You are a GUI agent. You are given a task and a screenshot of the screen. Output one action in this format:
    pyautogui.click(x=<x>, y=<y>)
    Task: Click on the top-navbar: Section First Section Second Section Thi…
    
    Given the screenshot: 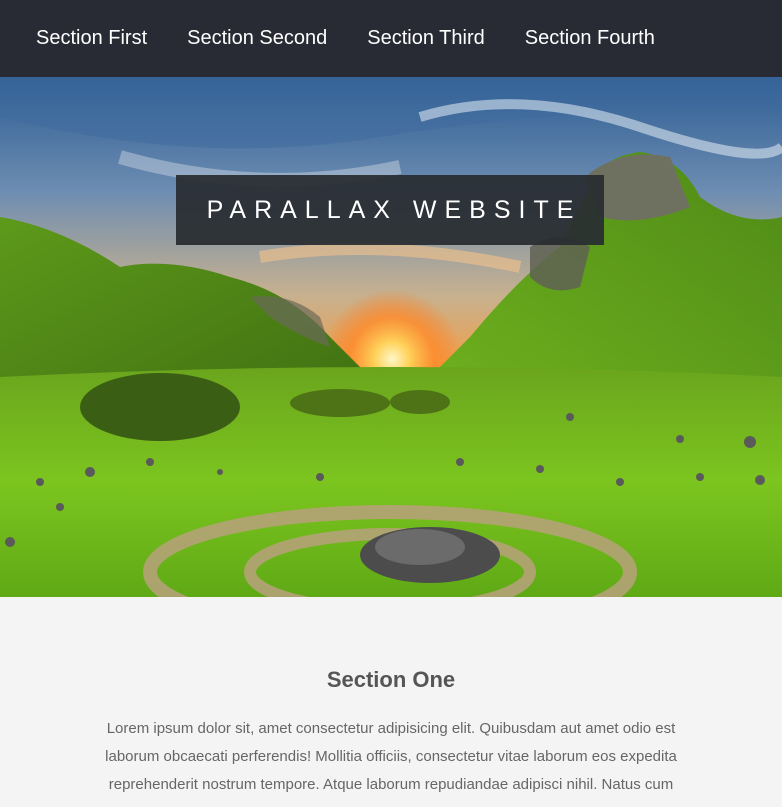 What is the action you would take?
    pyautogui.click(x=391, y=38)
    